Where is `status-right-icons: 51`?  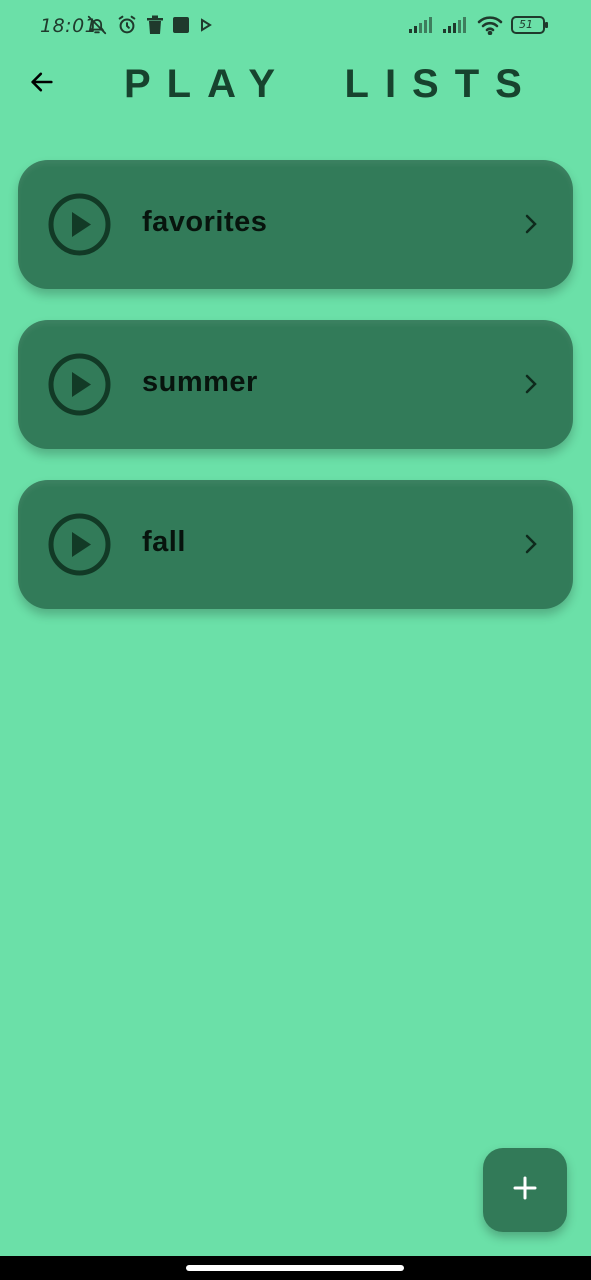
status-right-icons: 51 is located at coordinates (479, 25).